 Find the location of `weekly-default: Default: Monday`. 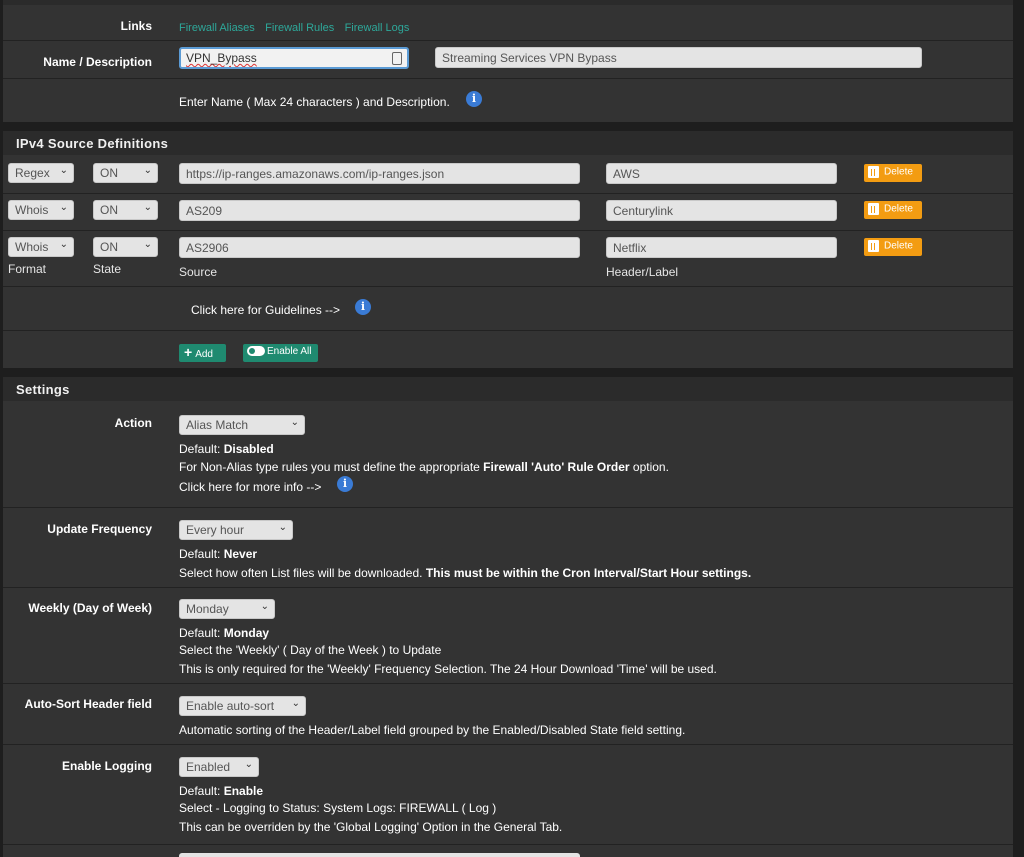

weekly-default: Default: Monday is located at coordinates (224, 633).